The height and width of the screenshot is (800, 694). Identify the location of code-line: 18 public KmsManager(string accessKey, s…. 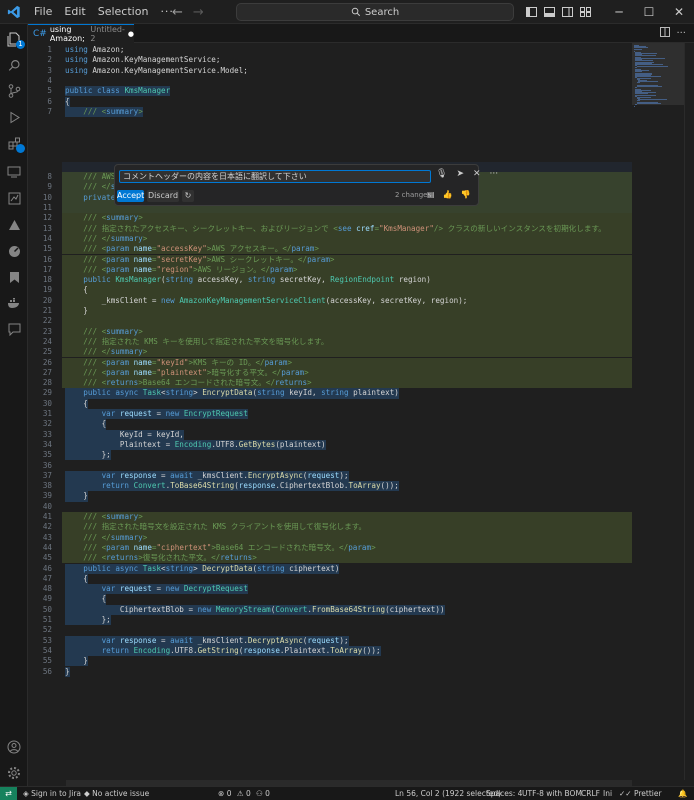
(330, 280).